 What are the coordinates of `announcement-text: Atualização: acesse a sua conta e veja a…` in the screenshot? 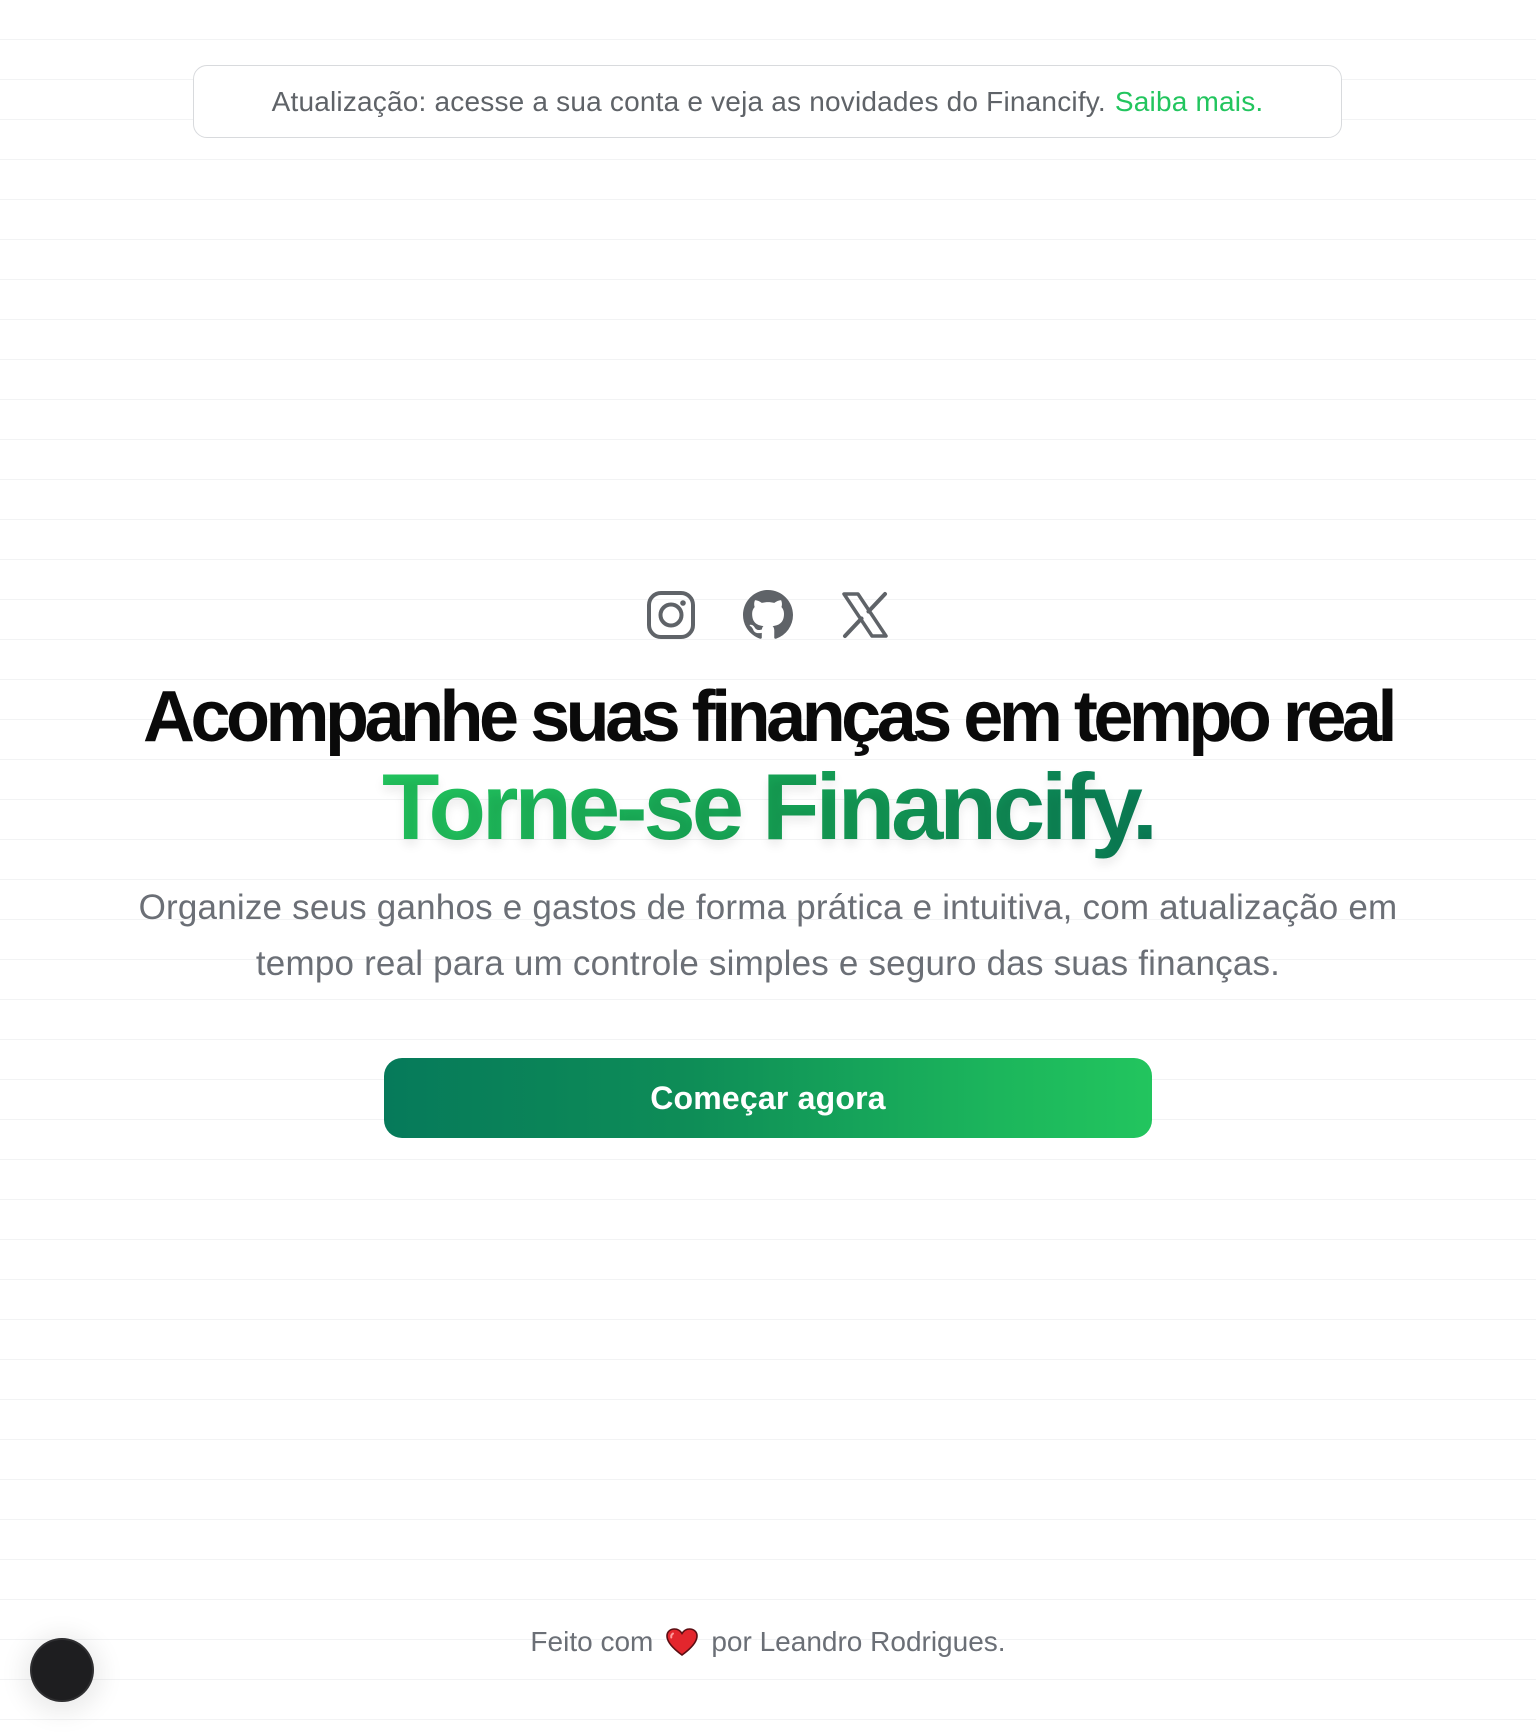 It's located at (688, 101).